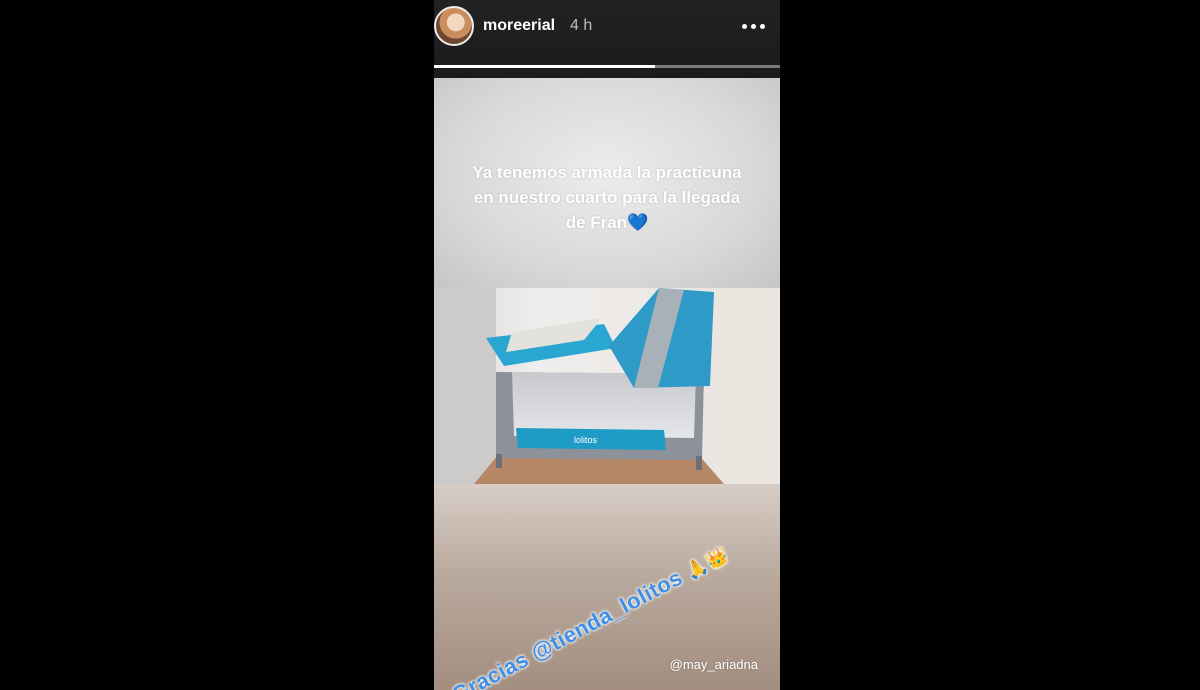 The height and width of the screenshot is (690, 1200). What do you see at coordinates (499, 461) in the screenshot?
I see `crib-leg-left` at bounding box center [499, 461].